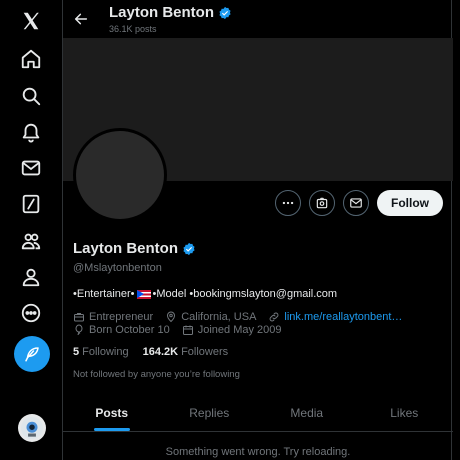  What do you see at coordinates (32, 428) in the screenshot?
I see `account-avatar` at bounding box center [32, 428].